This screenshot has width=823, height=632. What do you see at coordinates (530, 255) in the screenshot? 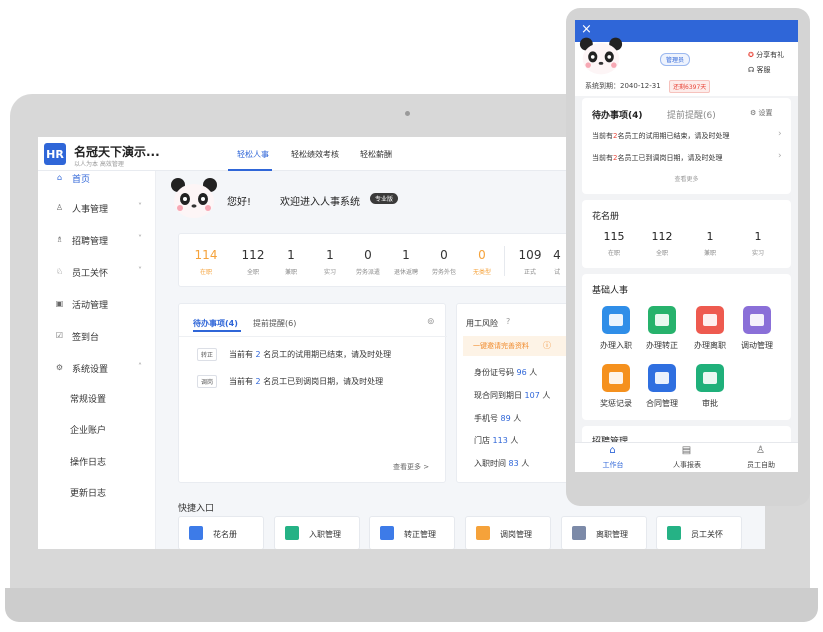
I see `stat-value: 109` at bounding box center [530, 255].